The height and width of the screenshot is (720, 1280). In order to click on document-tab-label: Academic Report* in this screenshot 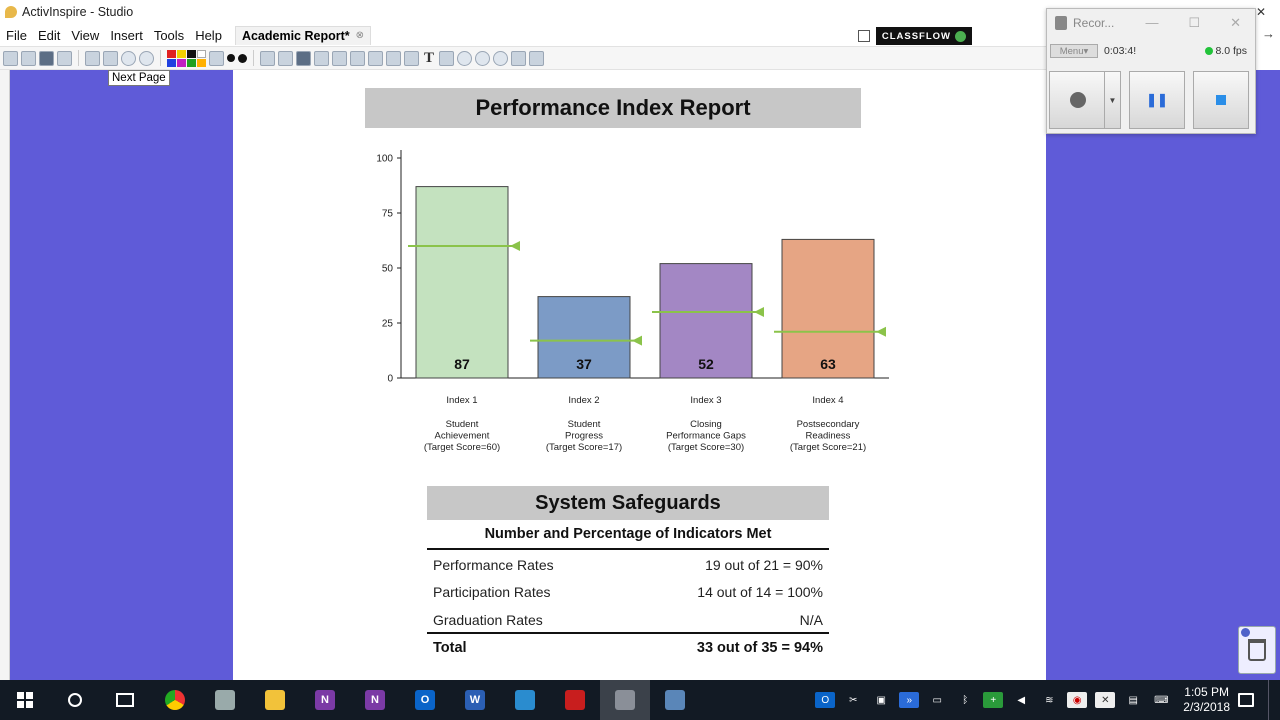, I will do `click(295, 35)`.